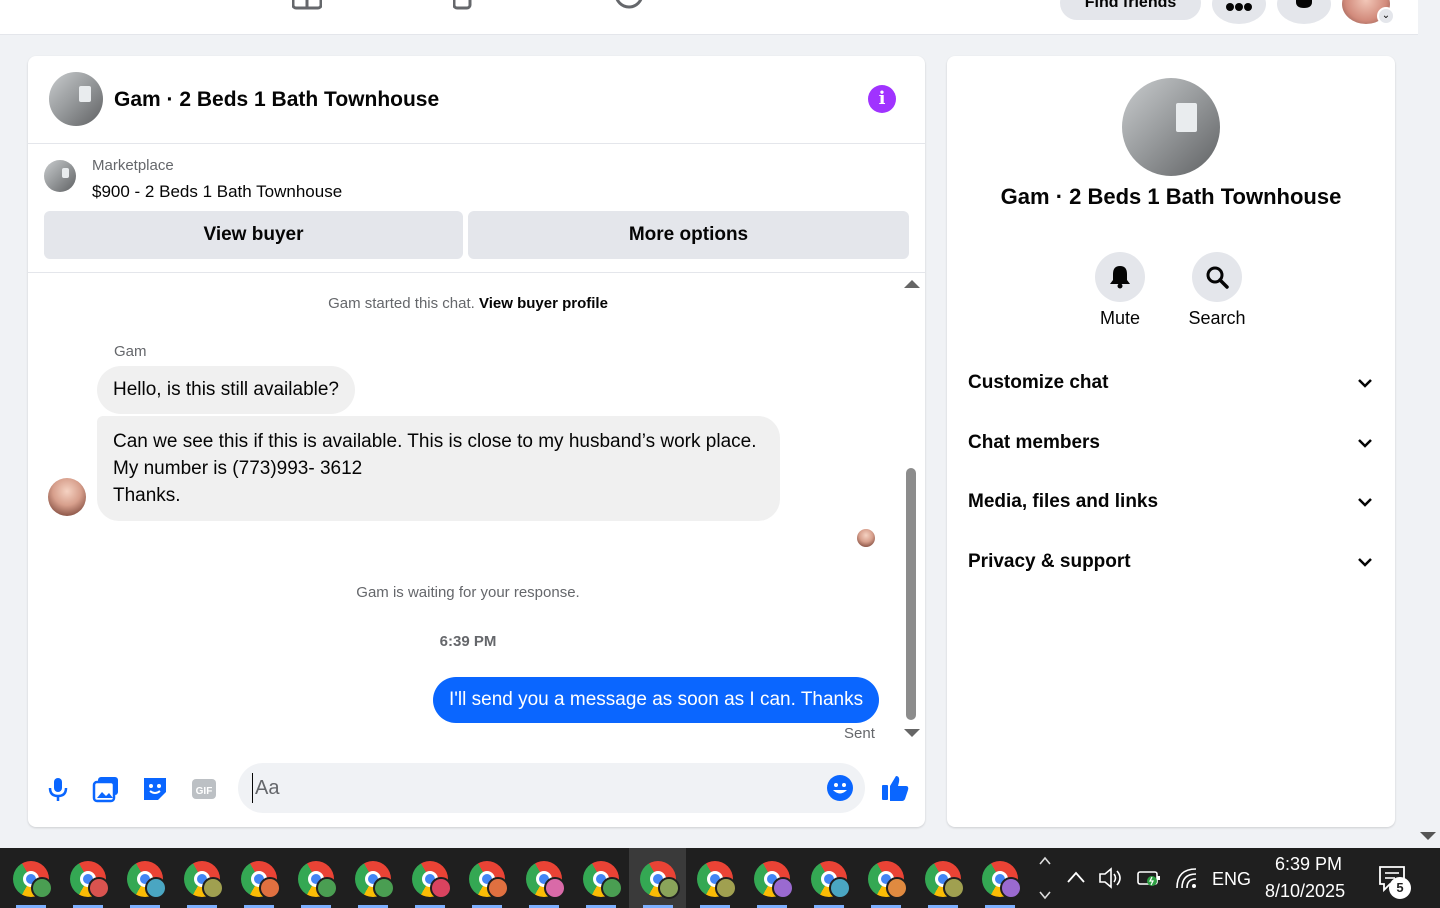 The height and width of the screenshot is (908, 1440). What do you see at coordinates (1217, 277) in the screenshot?
I see `search-icon` at bounding box center [1217, 277].